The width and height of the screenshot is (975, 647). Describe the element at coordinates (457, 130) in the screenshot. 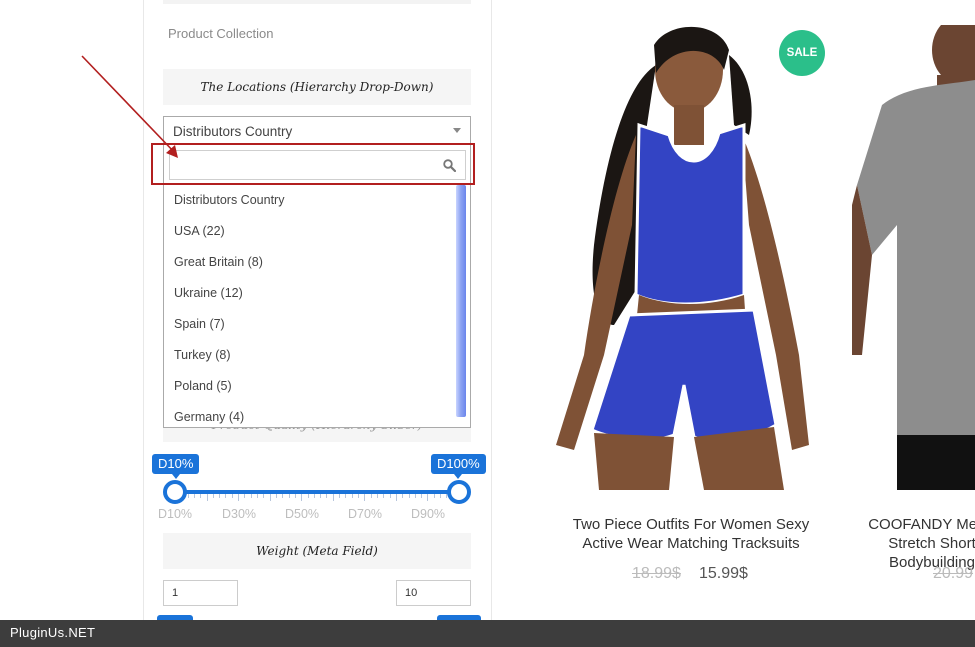

I see `chevron-down-icon` at that location.